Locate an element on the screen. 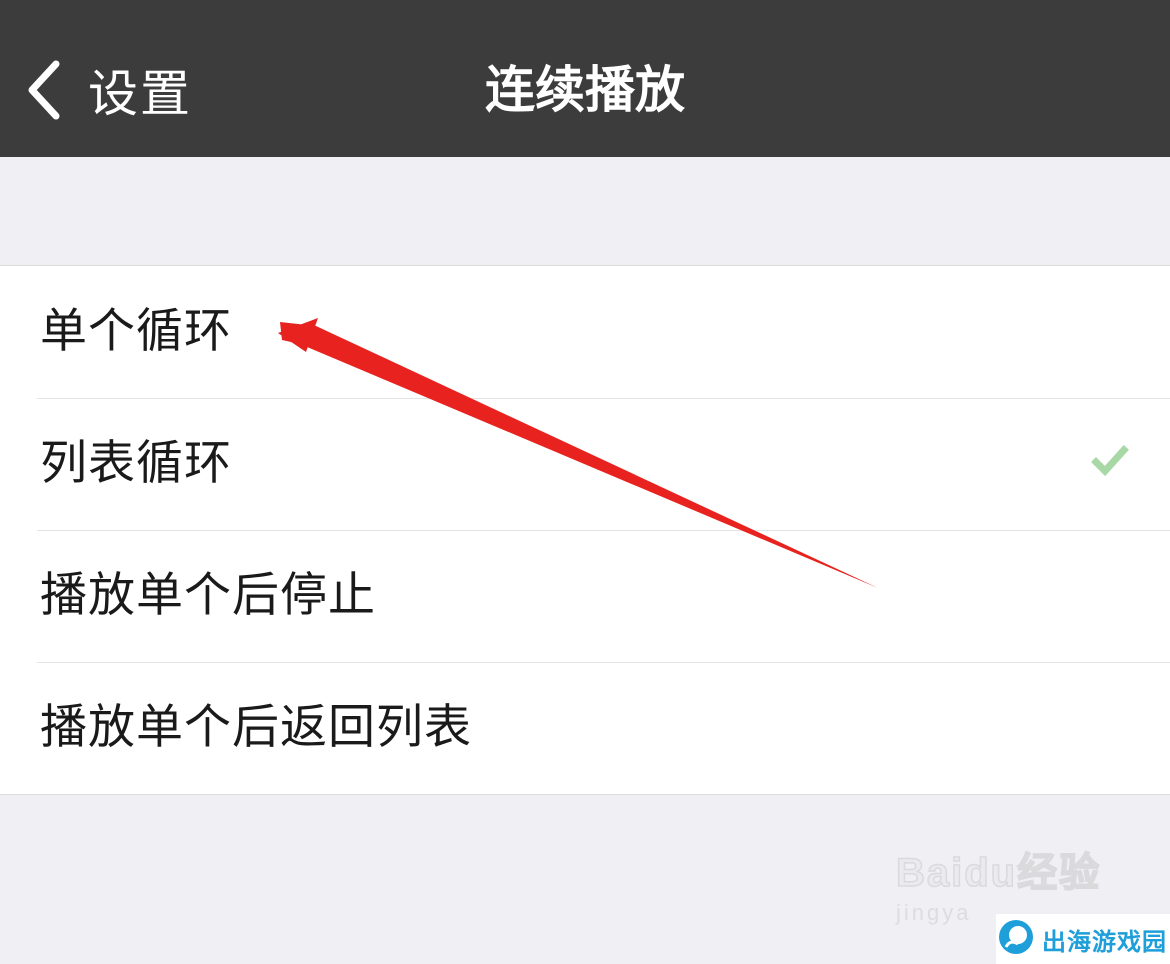  watermark-logo: Baidu经验 is located at coordinates (998, 873).